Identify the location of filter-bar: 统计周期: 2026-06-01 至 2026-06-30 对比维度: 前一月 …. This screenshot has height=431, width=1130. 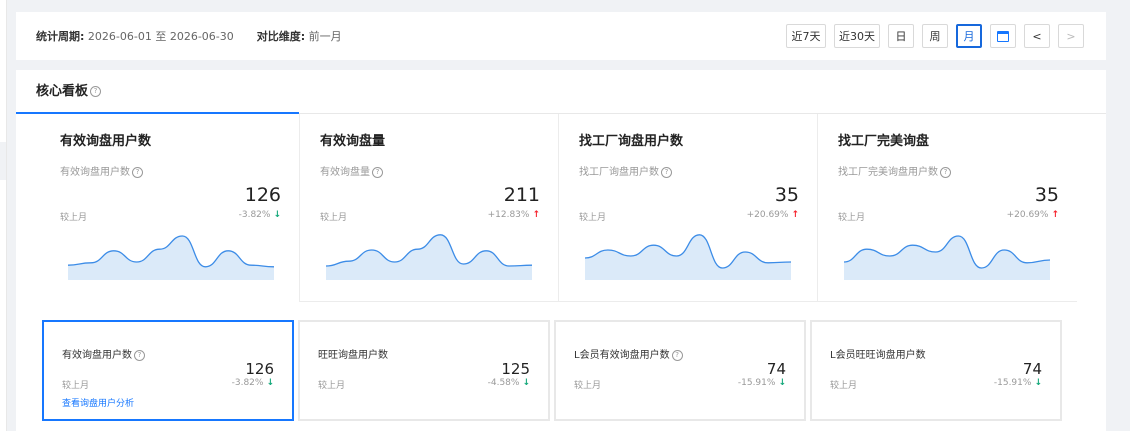
(561, 36).